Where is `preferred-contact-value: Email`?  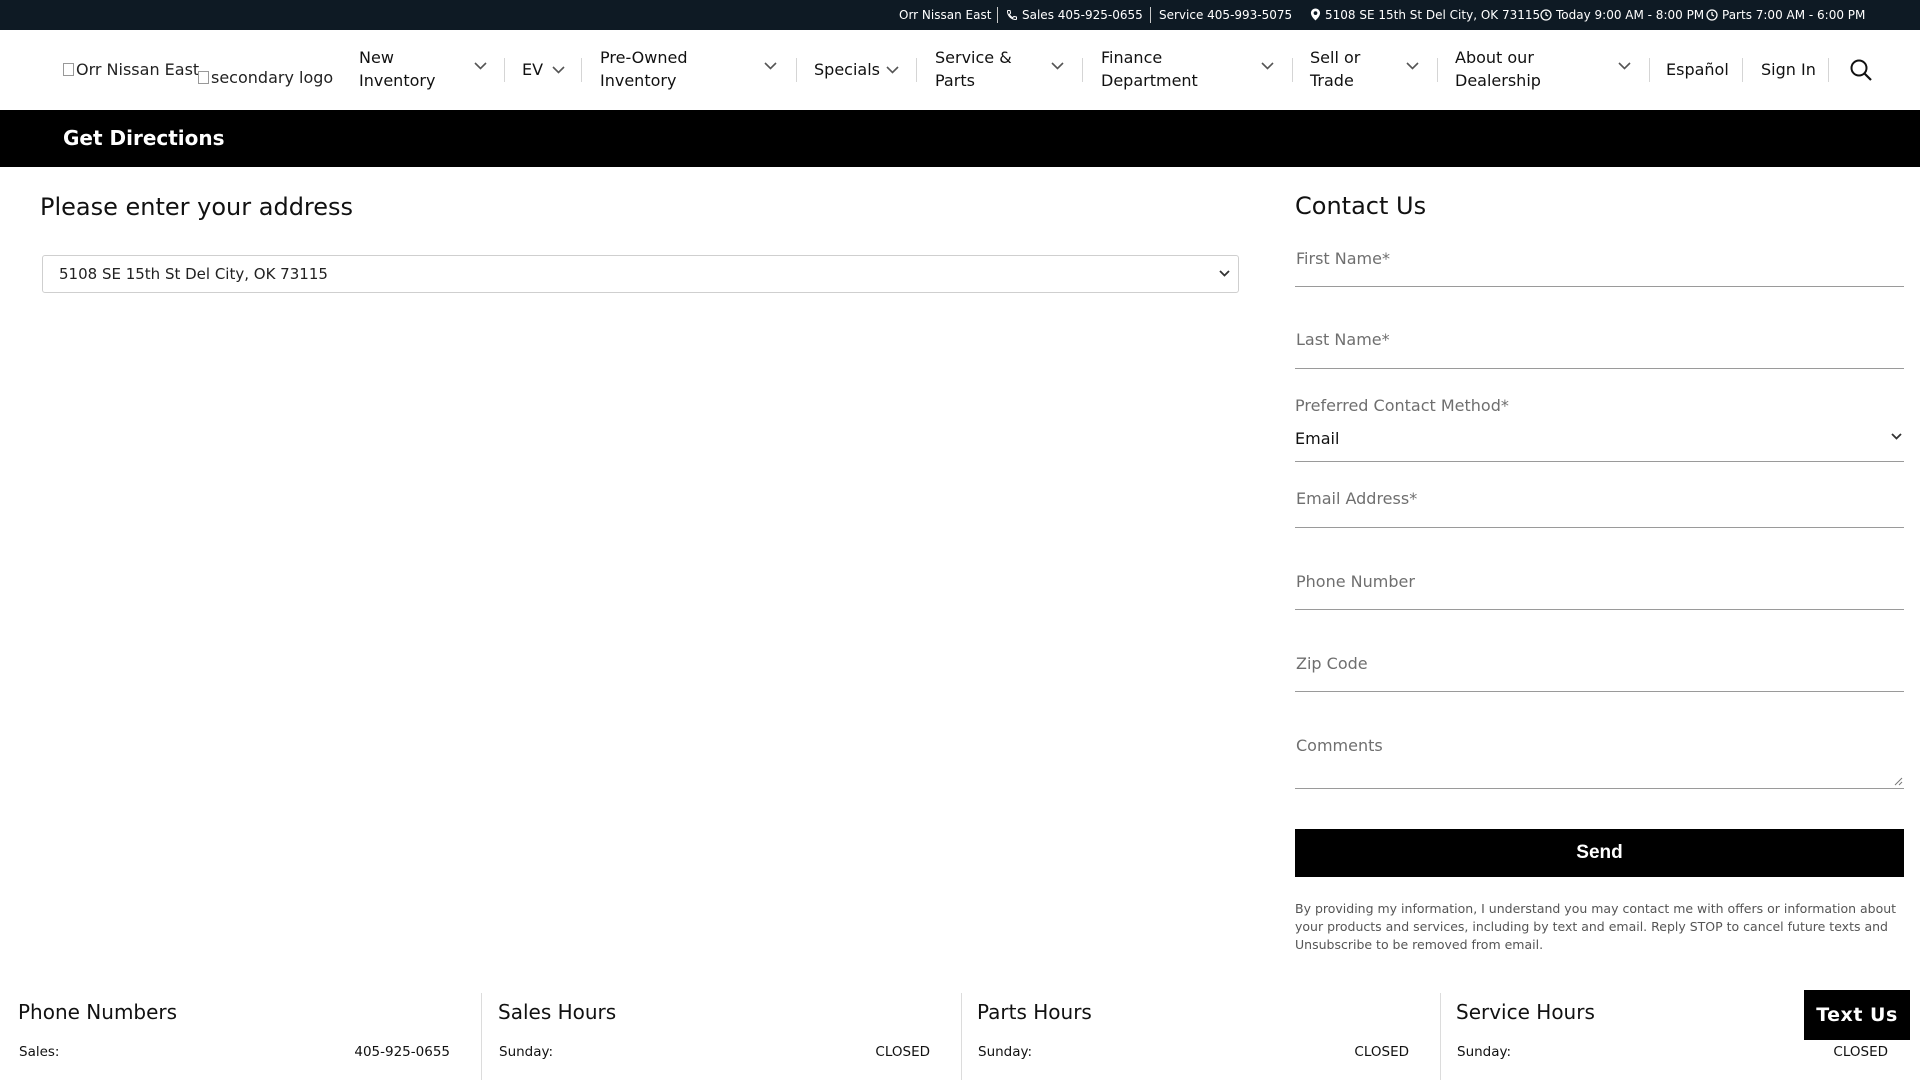 preferred-contact-value: Email is located at coordinates (1317, 438).